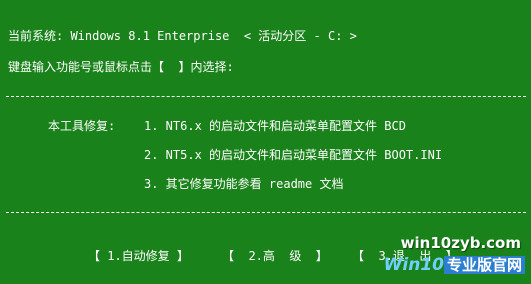 The width and height of the screenshot is (531, 284). I want to click on divider-bottom, so click(266, 212).